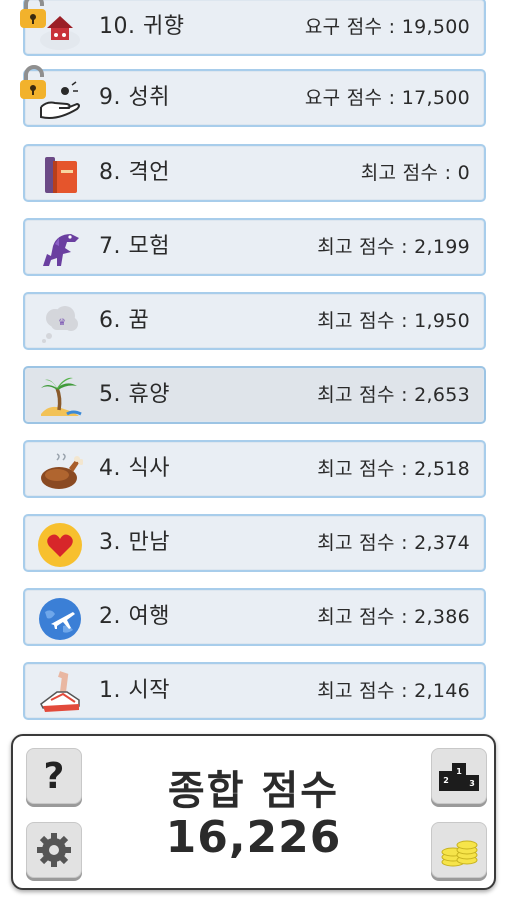  What do you see at coordinates (60, 693) in the screenshot?
I see `running-shoe-icon` at bounding box center [60, 693].